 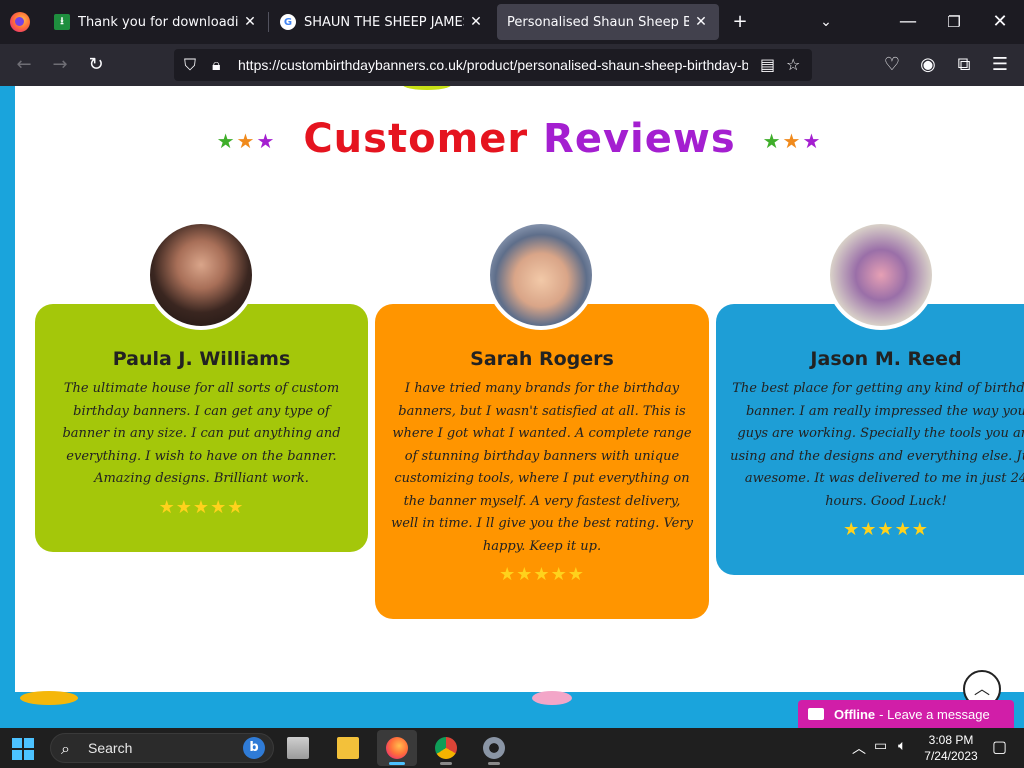 What do you see at coordinates (60, 65) in the screenshot?
I see `forward-icon: →` at bounding box center [60, 65].